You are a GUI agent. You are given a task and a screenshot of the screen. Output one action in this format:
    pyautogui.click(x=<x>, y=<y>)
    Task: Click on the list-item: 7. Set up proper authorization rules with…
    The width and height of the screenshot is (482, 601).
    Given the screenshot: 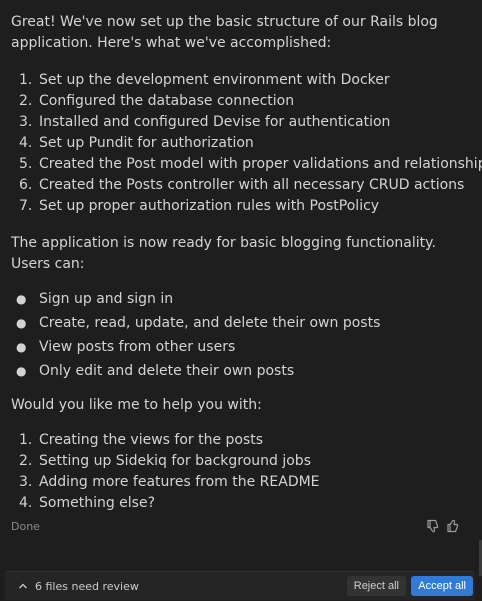 What is the action you would take?
    pyautogui.click(x=199, y=206)
    